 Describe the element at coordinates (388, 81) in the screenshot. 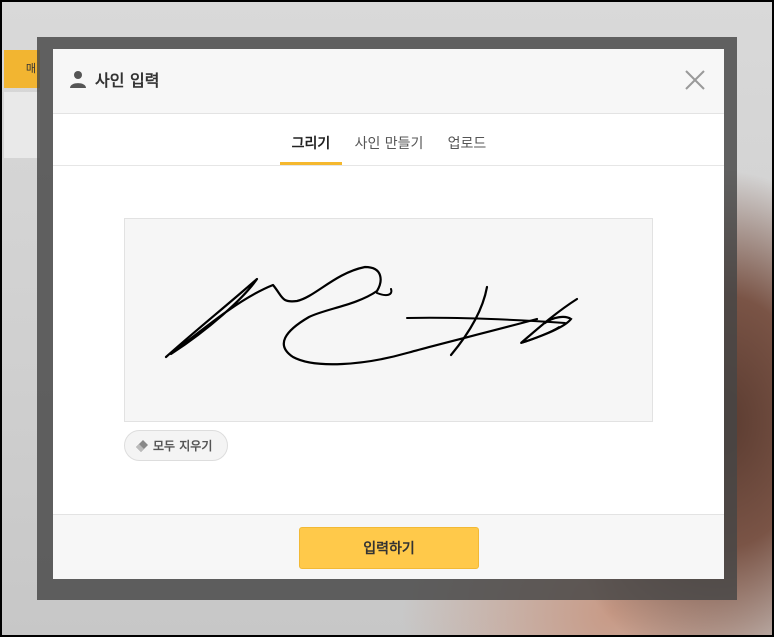

I see `modal-header: 사인 입력` at that location.